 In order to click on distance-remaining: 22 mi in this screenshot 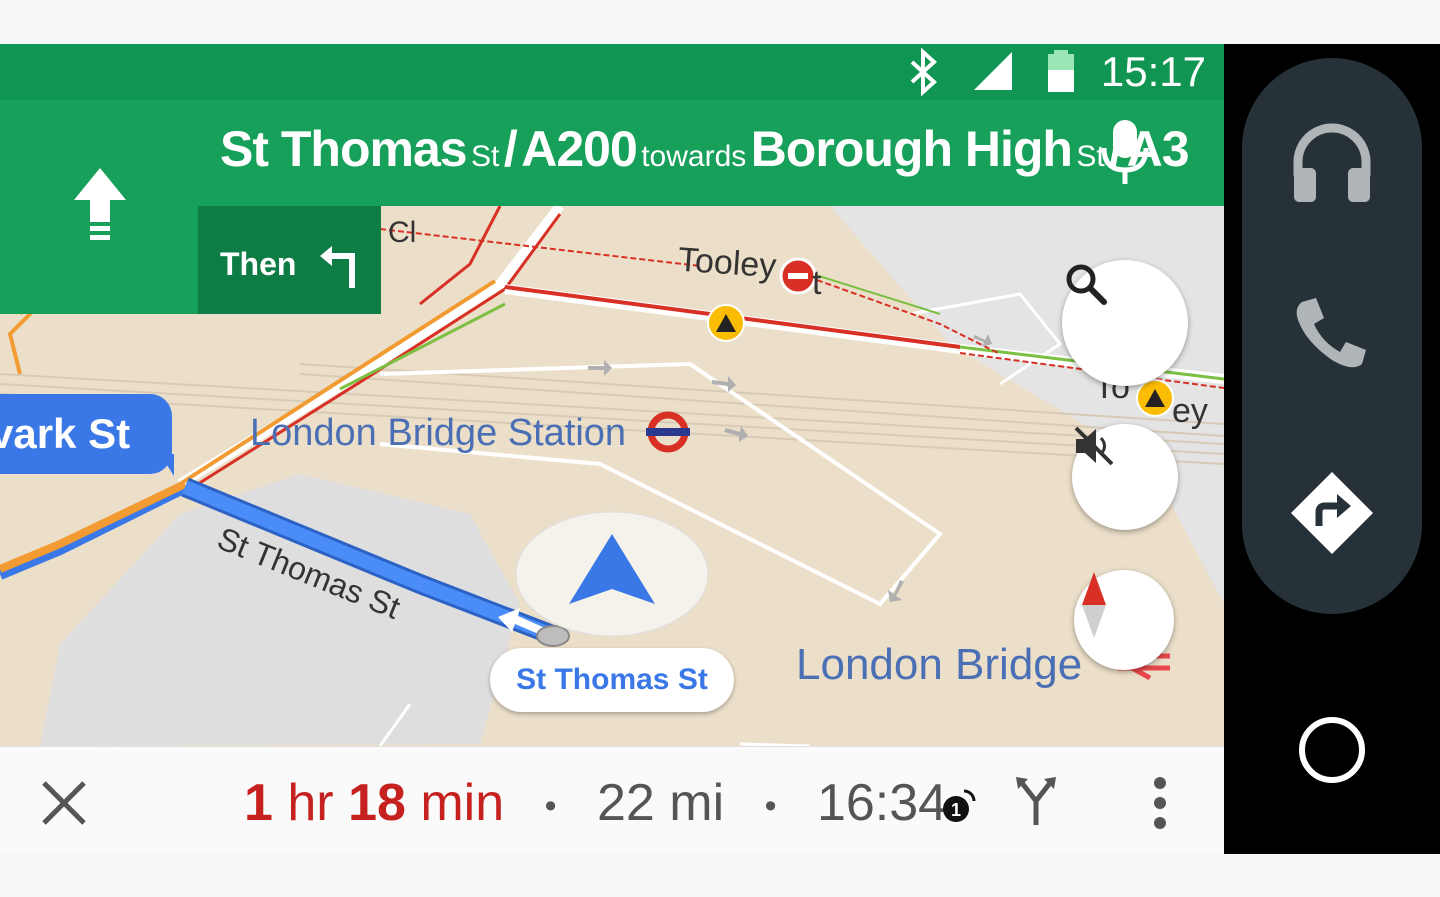, I will do `click(660, 803)`.